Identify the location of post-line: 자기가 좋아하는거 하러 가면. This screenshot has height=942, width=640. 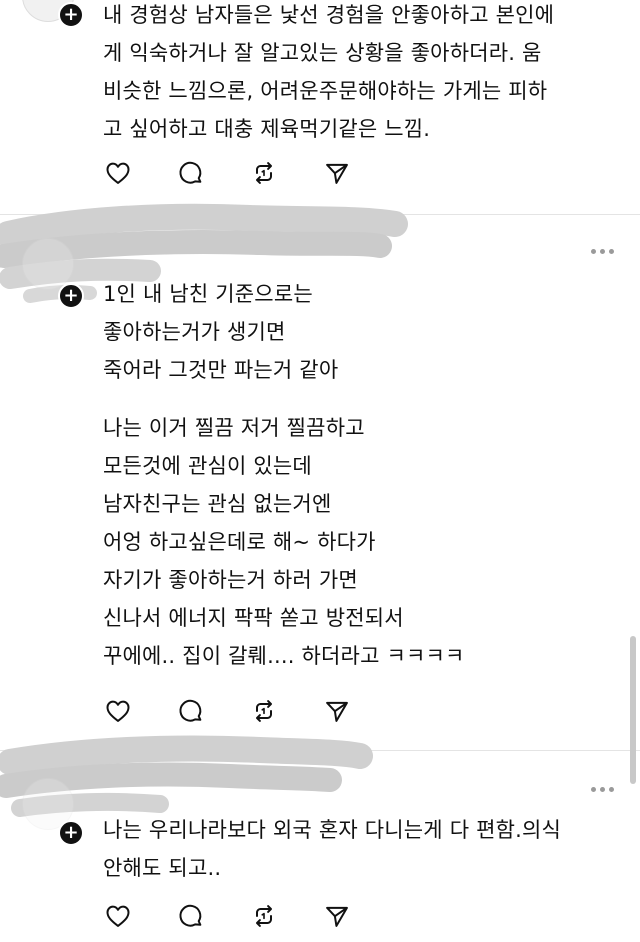
(230, 580).